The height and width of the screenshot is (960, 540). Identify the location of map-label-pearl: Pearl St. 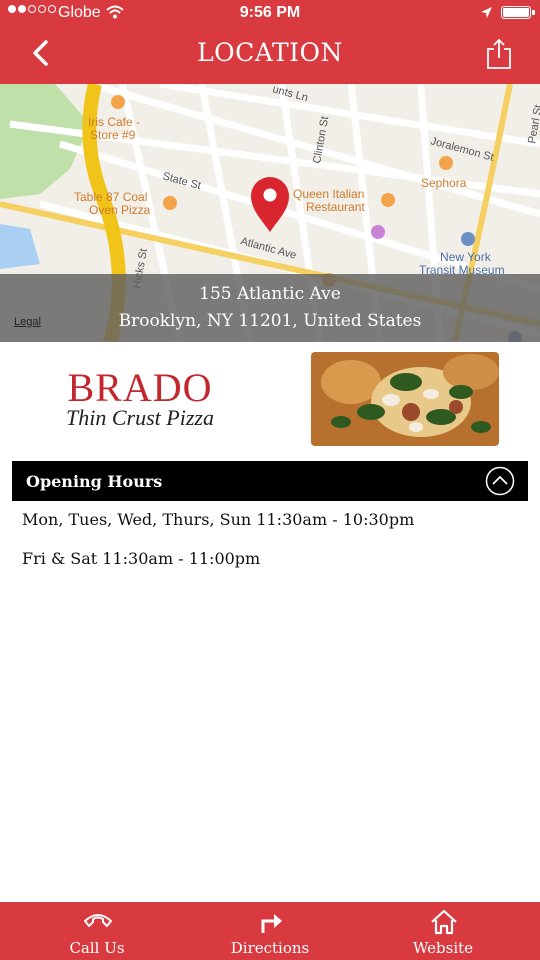
(533, 124).